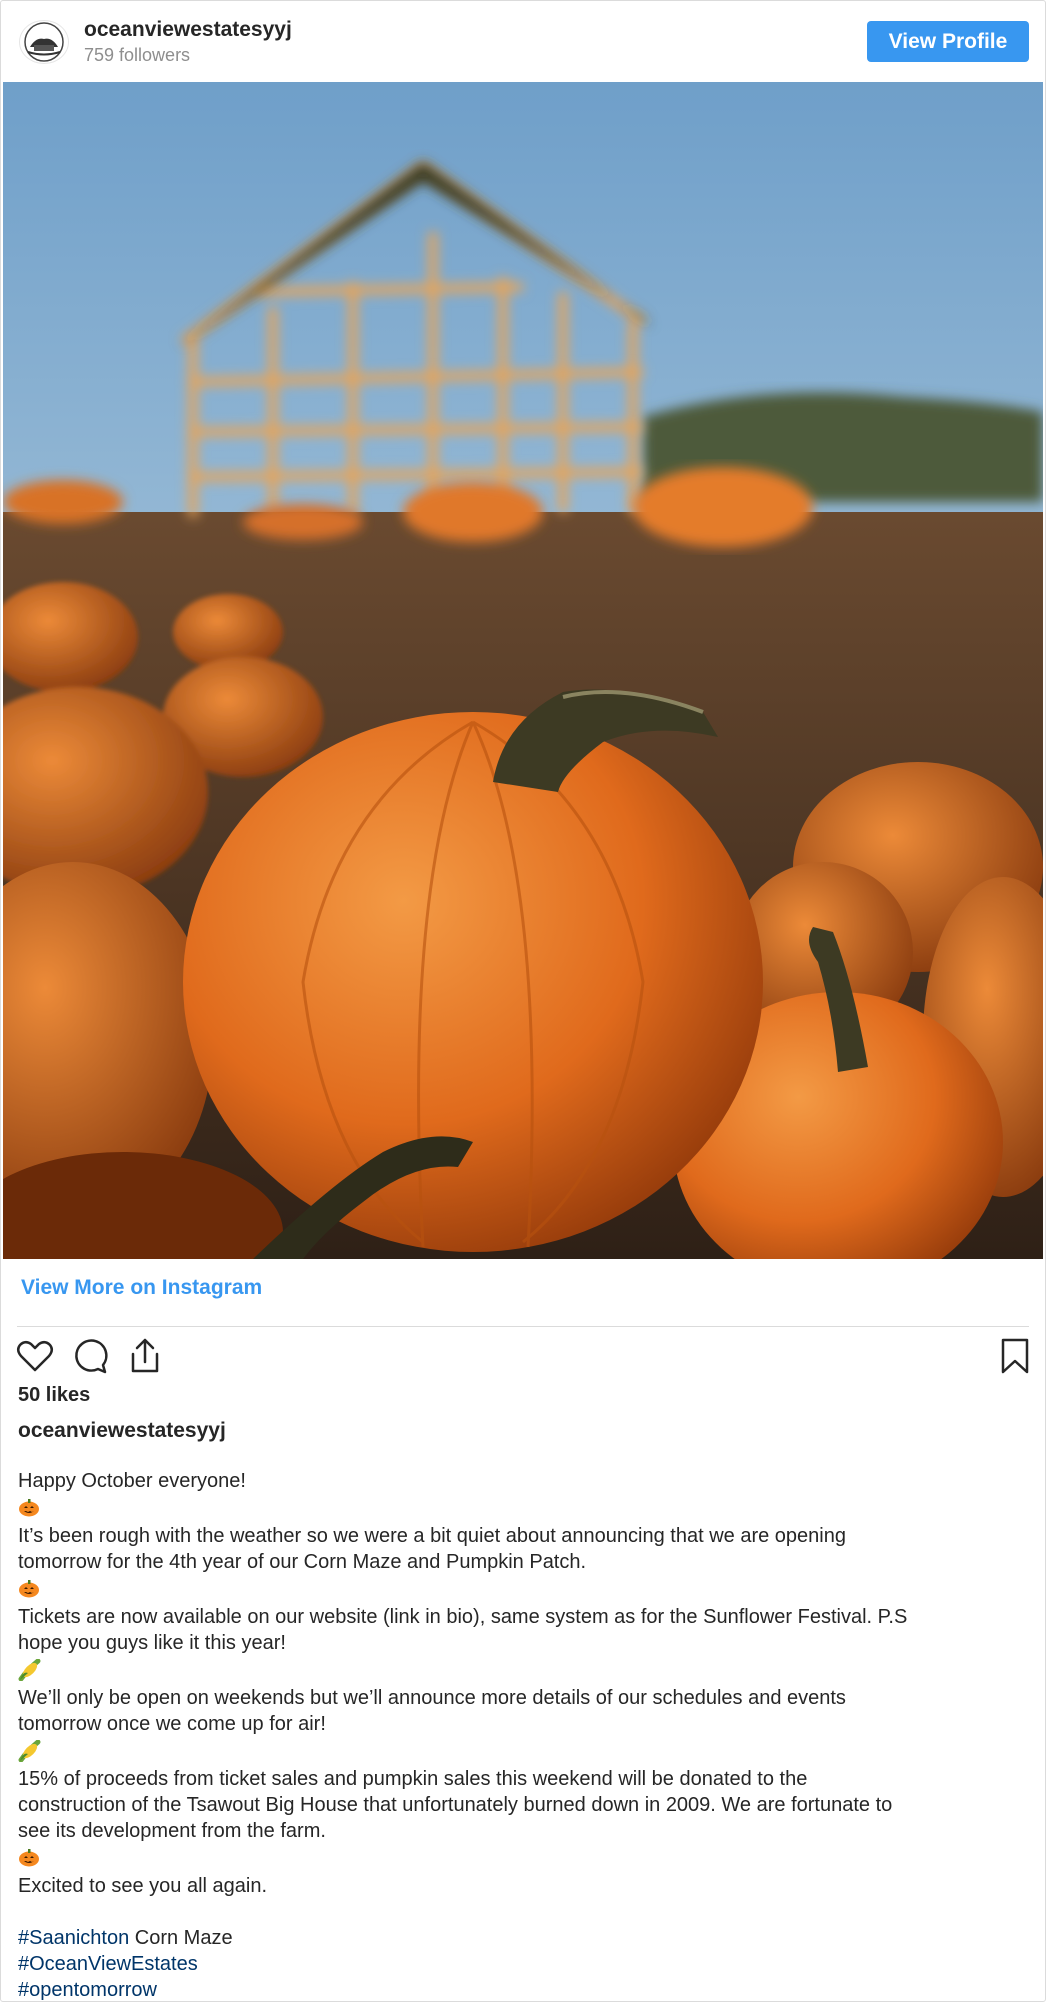 This screenshot has width=1046, height=2002. I want to click on caption-line: see its development from the farm., so click(172, 1831).